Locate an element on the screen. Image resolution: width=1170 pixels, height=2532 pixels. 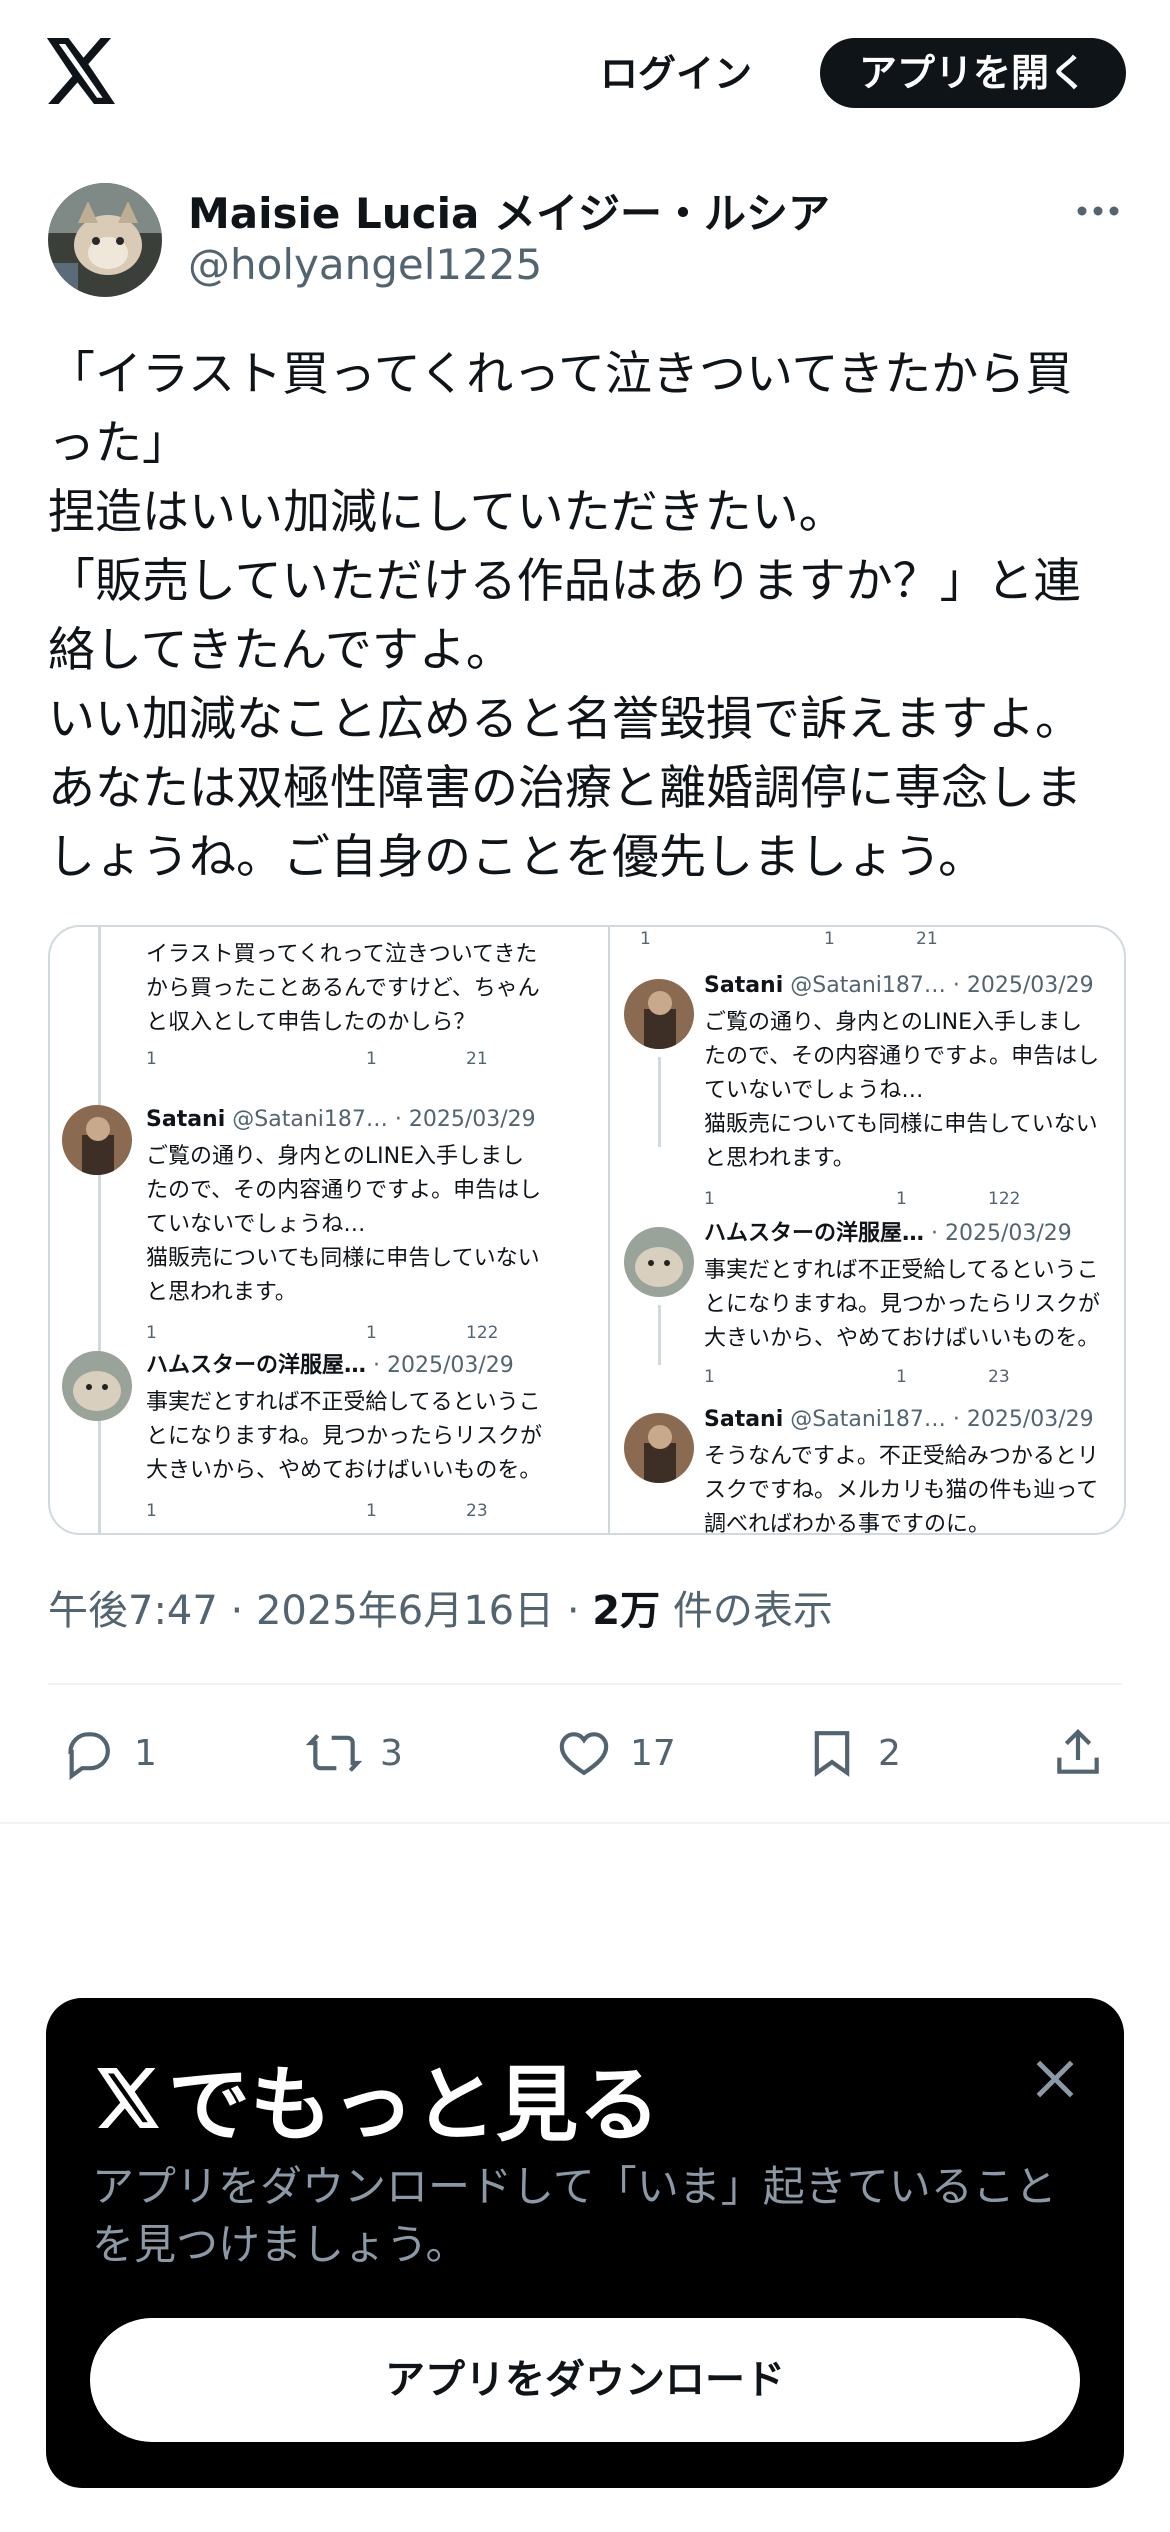
post-text-line: 捏造はいい加減にしていただきたい。 is located at coordinates (447, 512).